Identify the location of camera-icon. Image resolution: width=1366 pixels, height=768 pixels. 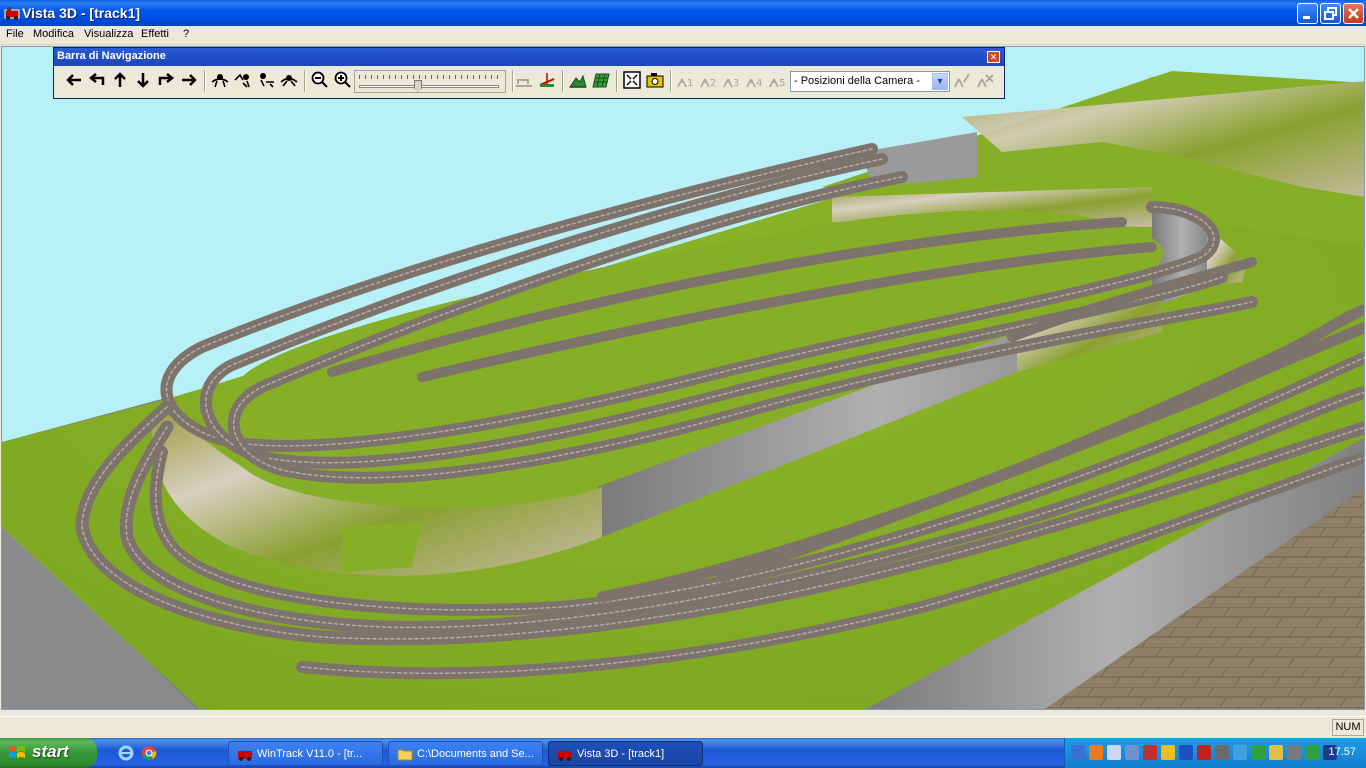
(655, 80).